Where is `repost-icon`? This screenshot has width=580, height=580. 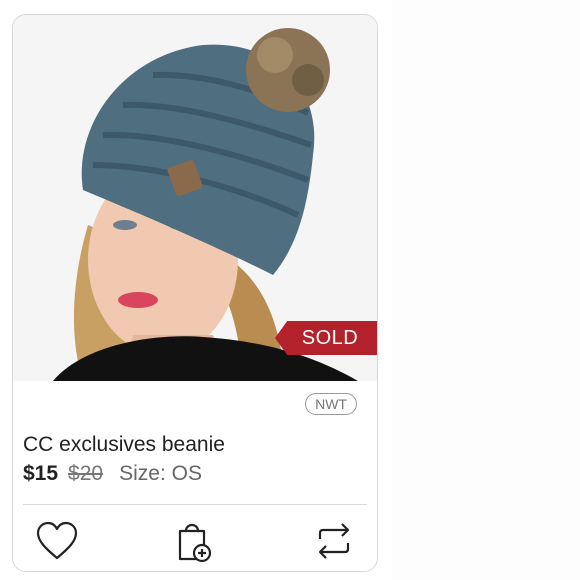
repost-icon is located at coordinates (334, 541).